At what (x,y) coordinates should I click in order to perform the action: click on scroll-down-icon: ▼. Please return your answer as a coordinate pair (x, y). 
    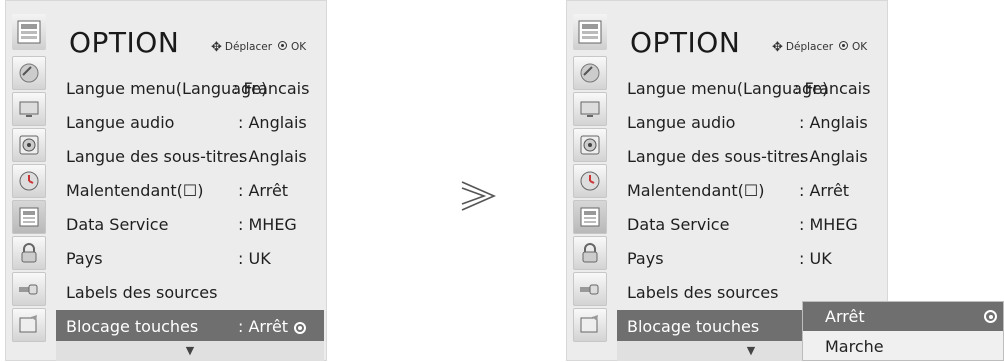
    Looking at the image, I should click on (190, 351).